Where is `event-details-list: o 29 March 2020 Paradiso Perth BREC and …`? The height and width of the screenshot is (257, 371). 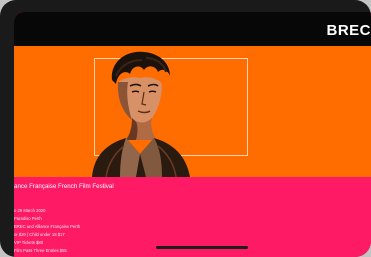 event-details-list: o 29 March 2020 Paradiso Perth BREC and … is located at coordinates (47, 231).